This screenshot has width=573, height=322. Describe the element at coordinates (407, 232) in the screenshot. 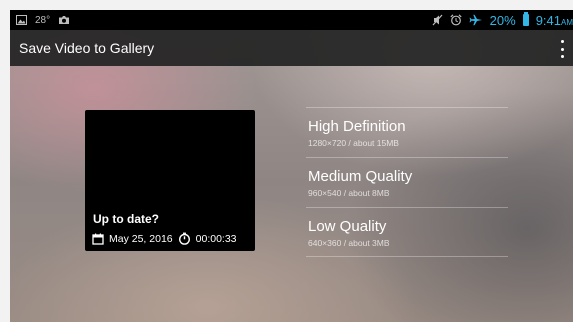

I see `quality-option-low: Low Quality 640×360 / about 3MB` at that location.